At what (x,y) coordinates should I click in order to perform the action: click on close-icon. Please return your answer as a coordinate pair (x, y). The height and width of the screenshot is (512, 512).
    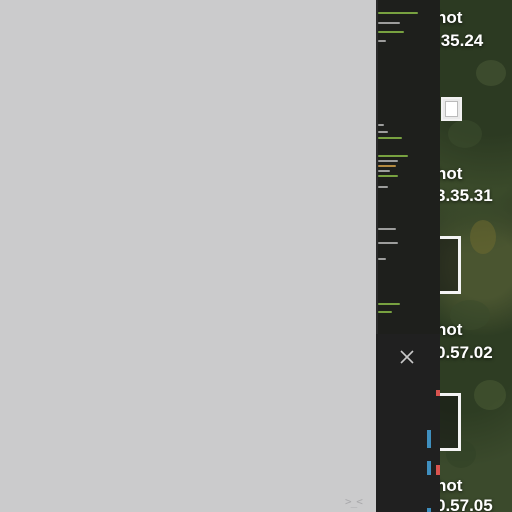
    Looking at the image, I should click on (407, 357).